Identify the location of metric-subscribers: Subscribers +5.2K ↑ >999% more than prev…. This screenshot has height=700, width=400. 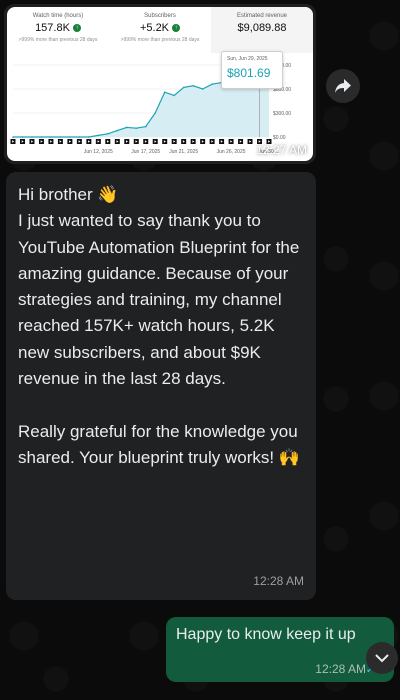
(160, 30).